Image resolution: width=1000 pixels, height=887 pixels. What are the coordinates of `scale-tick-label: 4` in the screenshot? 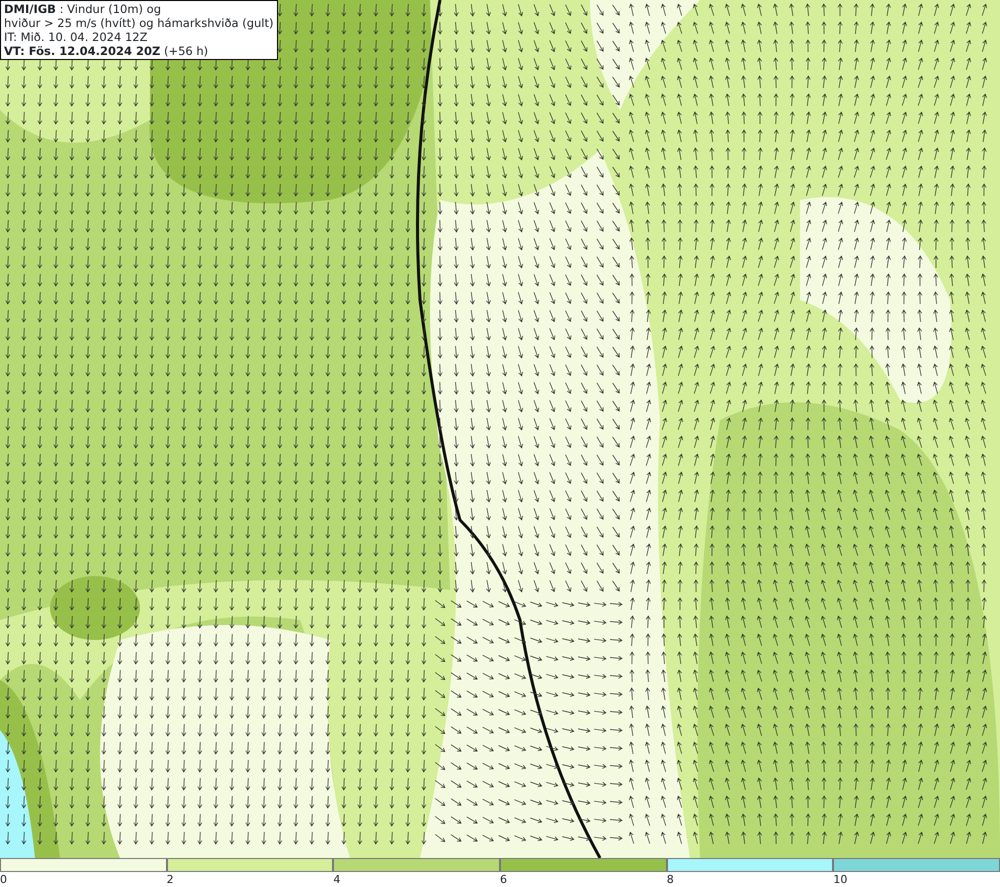 It's located at (336, 879).